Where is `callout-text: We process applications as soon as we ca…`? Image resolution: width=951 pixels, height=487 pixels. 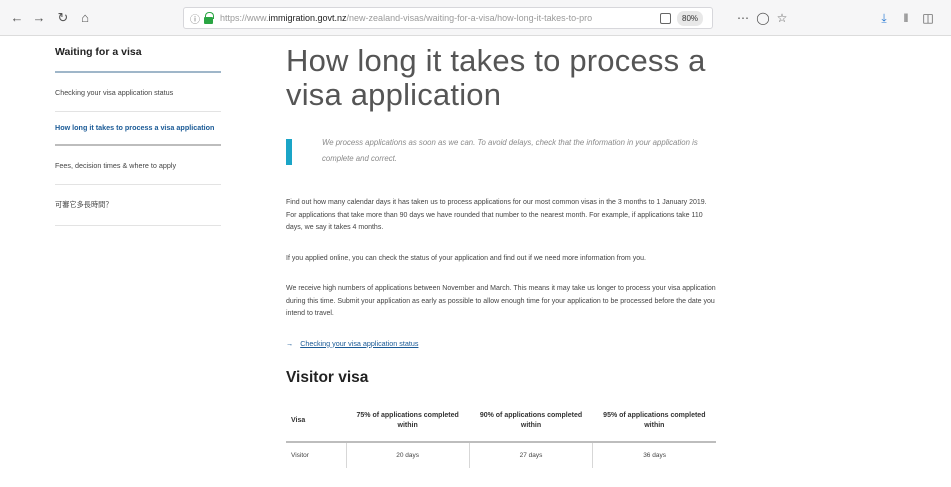
callout-text: We process applications as soon as we ca… is located at coordinates (510, 150).